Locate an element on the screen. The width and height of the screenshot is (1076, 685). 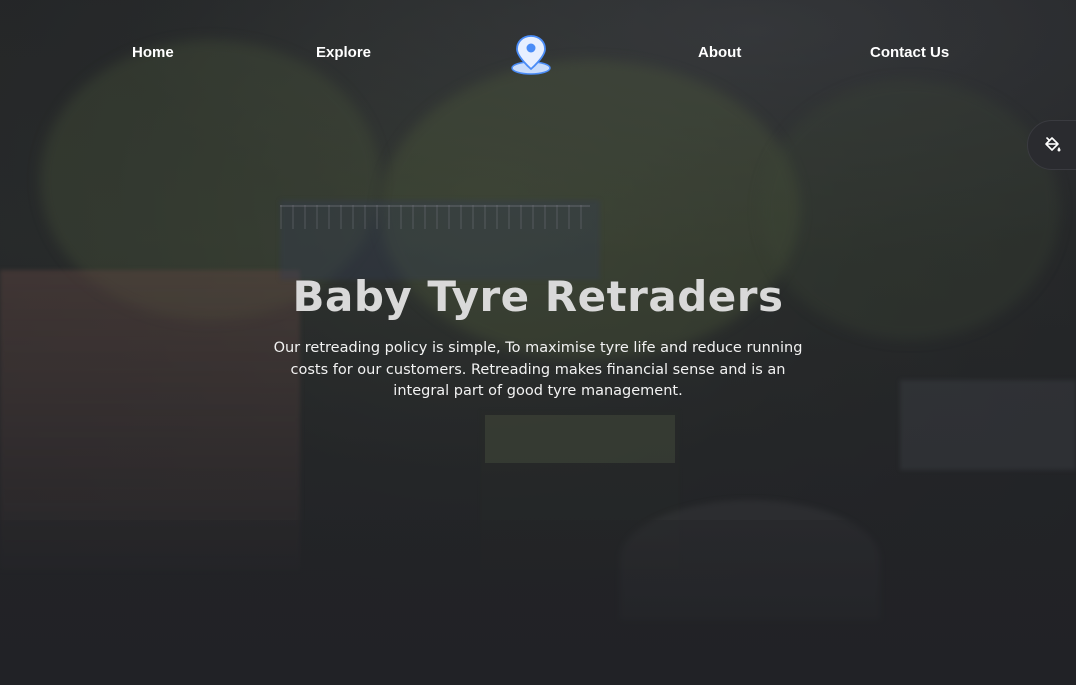
background-building is located at coordinates (988, 425).